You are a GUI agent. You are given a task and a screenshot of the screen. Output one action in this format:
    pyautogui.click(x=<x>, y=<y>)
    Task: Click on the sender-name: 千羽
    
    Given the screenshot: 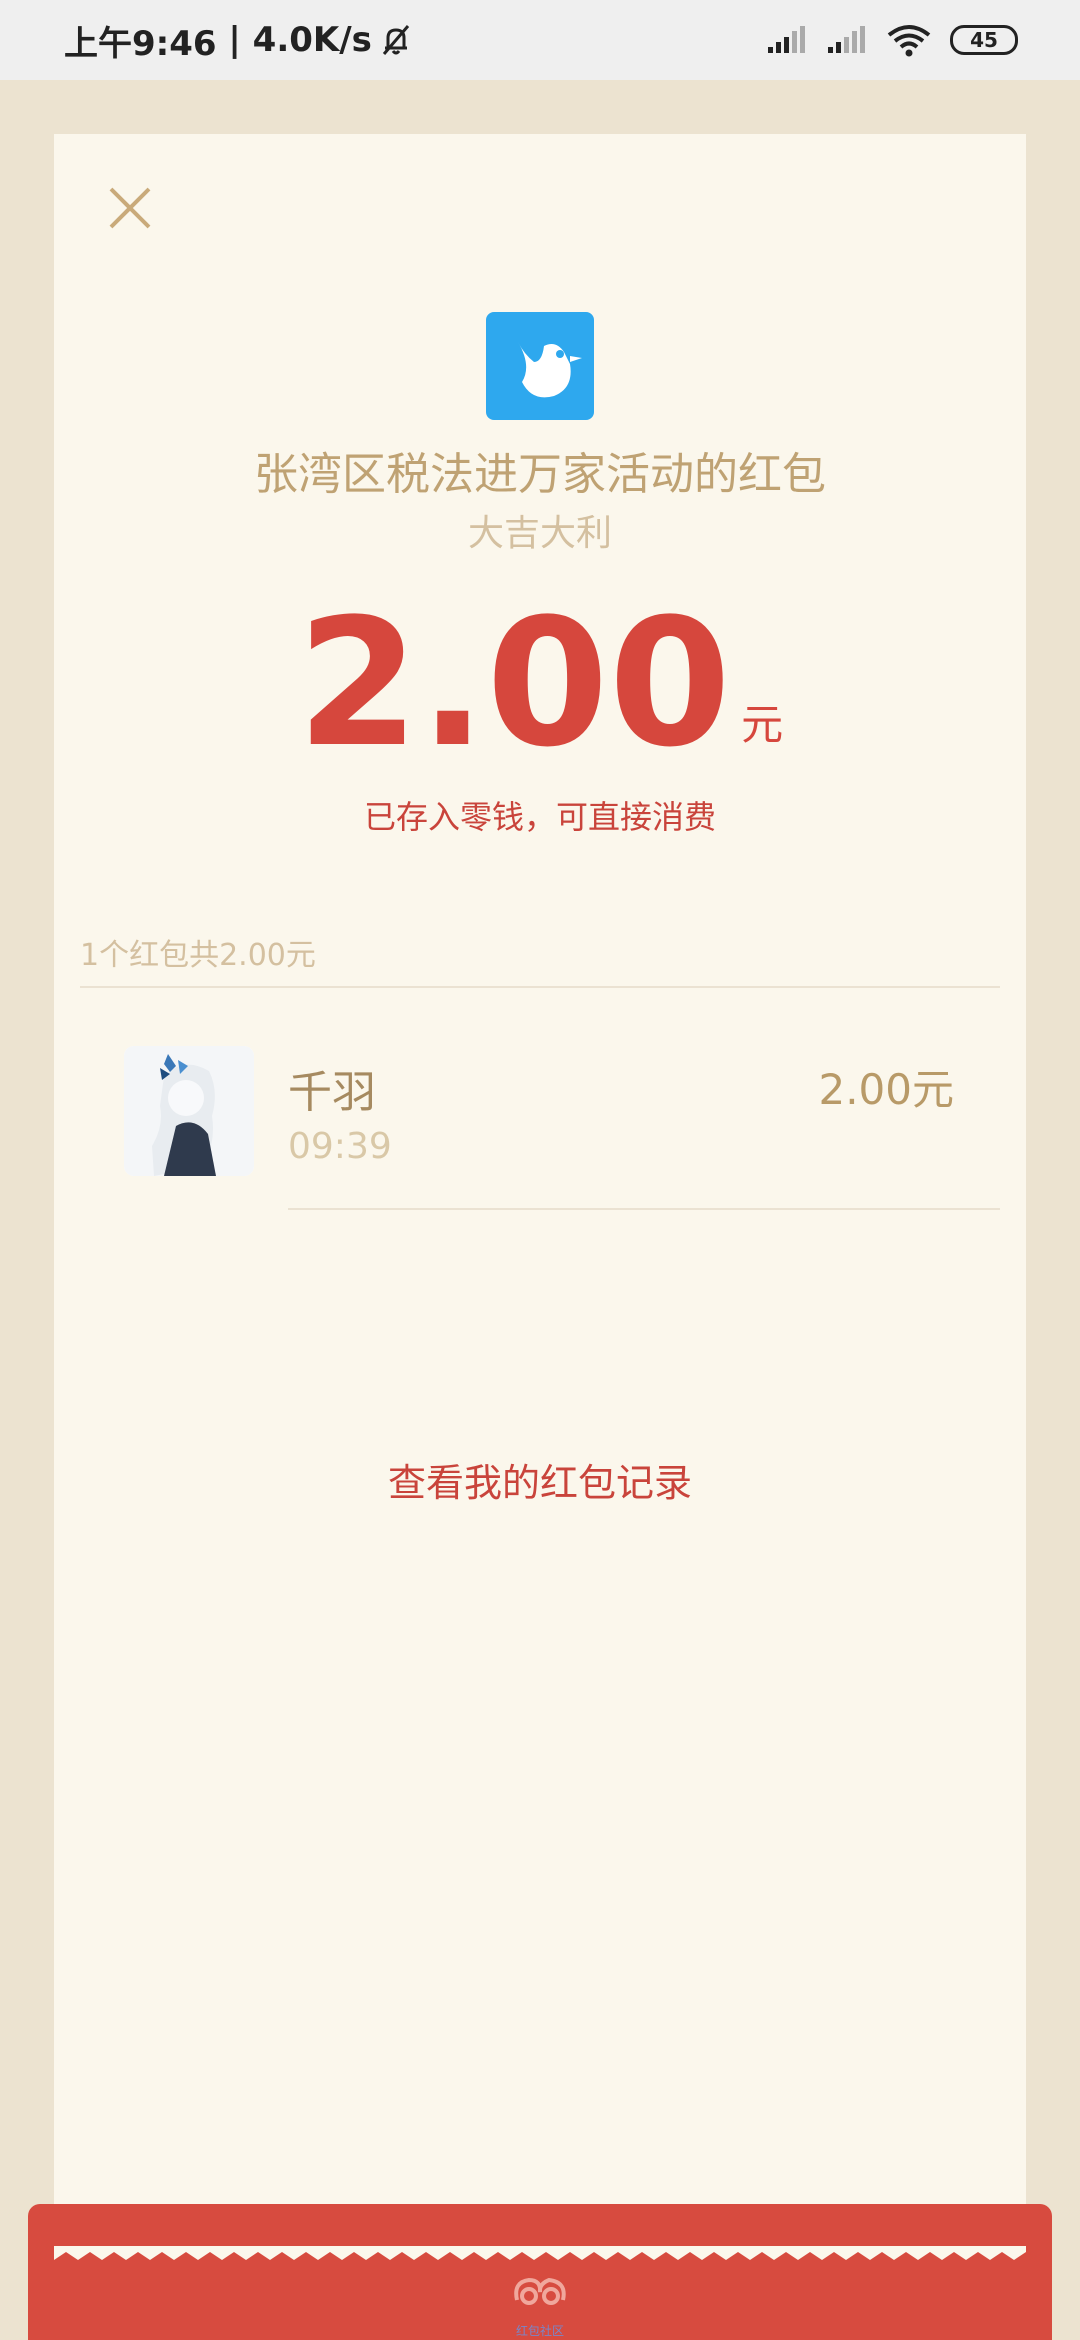 What is the action you would take?
    pyautogui.click(x=332, y=1092)
    